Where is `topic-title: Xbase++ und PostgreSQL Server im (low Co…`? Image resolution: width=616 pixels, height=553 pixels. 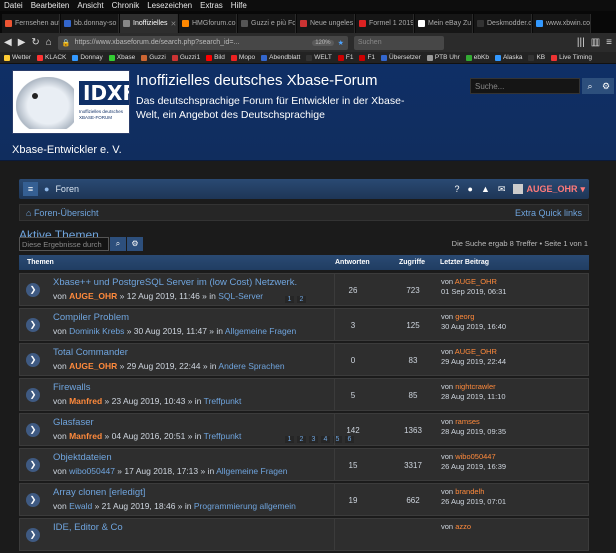 topic-title: Xbase++ und PostgreSQL Server im (low Co… is located at coordinates (175, 282).